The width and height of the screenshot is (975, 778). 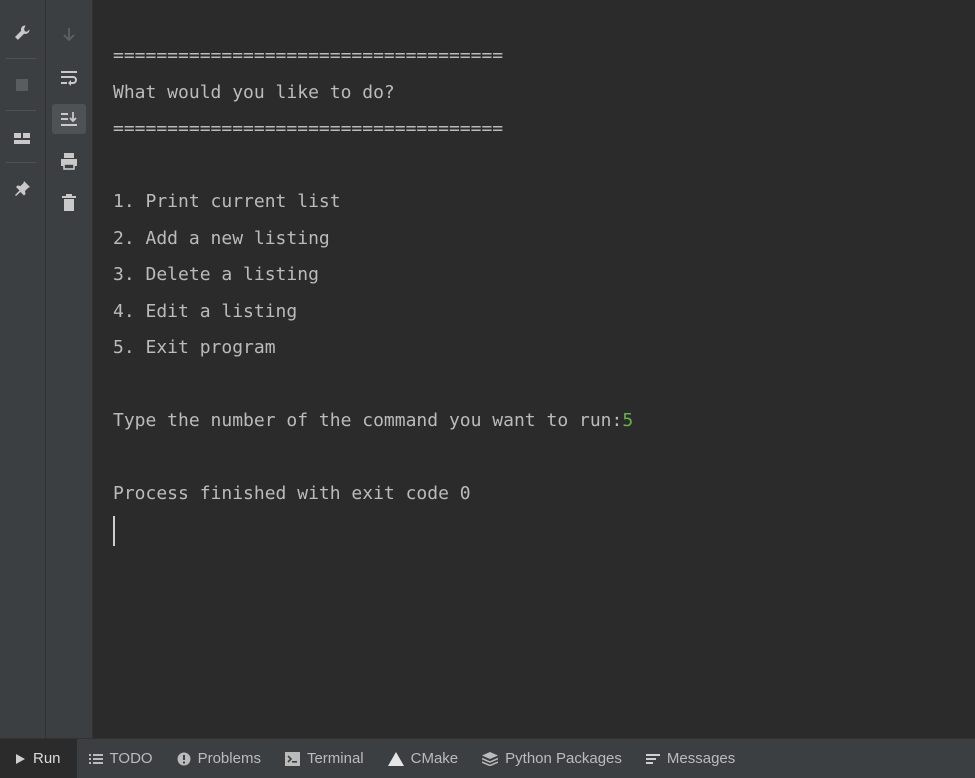 What do you see at coordinates (652, 758) in the screenshot?
I see `messages-icon` at bounding box center [652, 758].